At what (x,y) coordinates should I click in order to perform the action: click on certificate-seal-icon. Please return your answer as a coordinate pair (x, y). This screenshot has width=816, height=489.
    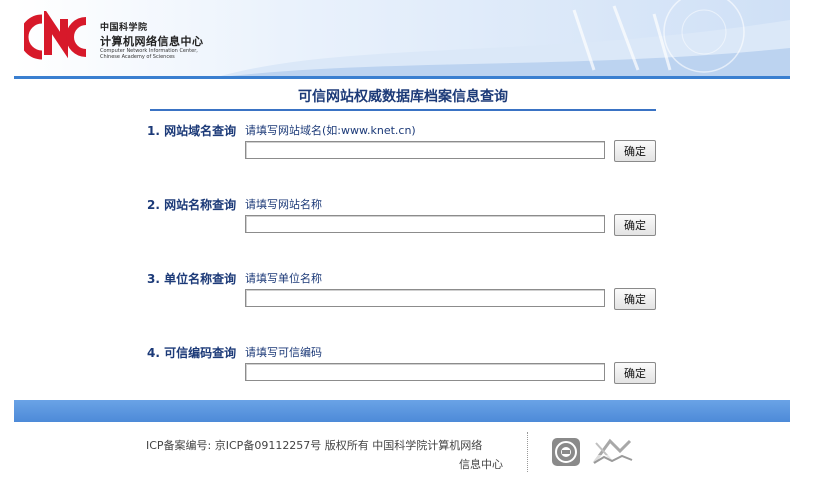
    Looking at the image, I should click on (566, 452).